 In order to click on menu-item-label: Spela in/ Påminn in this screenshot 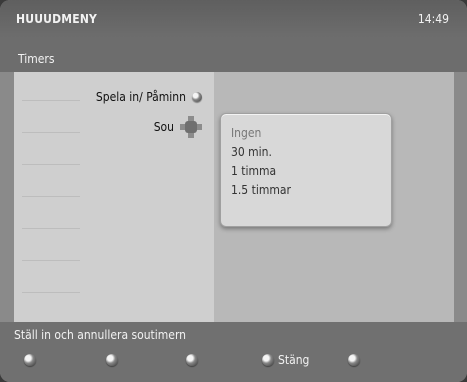, I will do `click(140, 97)`.